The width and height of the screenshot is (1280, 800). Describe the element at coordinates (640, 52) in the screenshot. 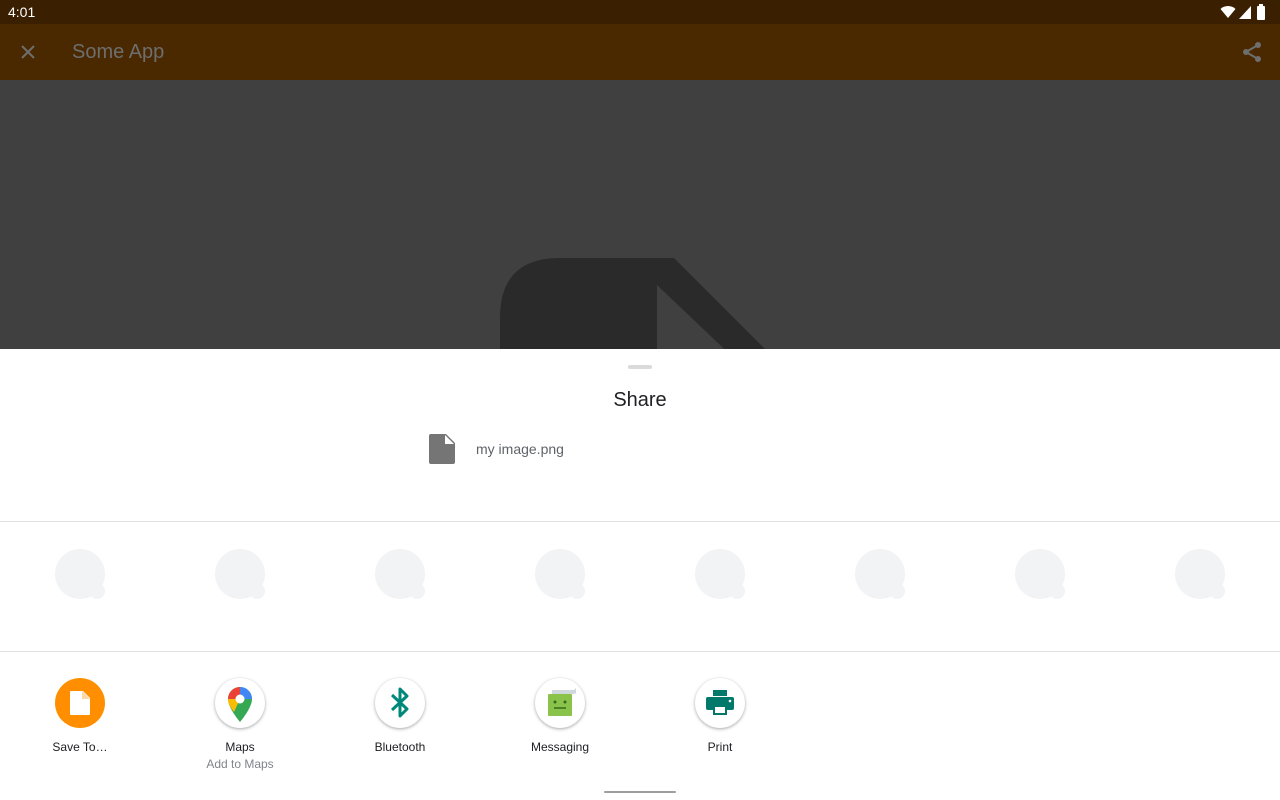

I see `app-bar: Some App` at that location.